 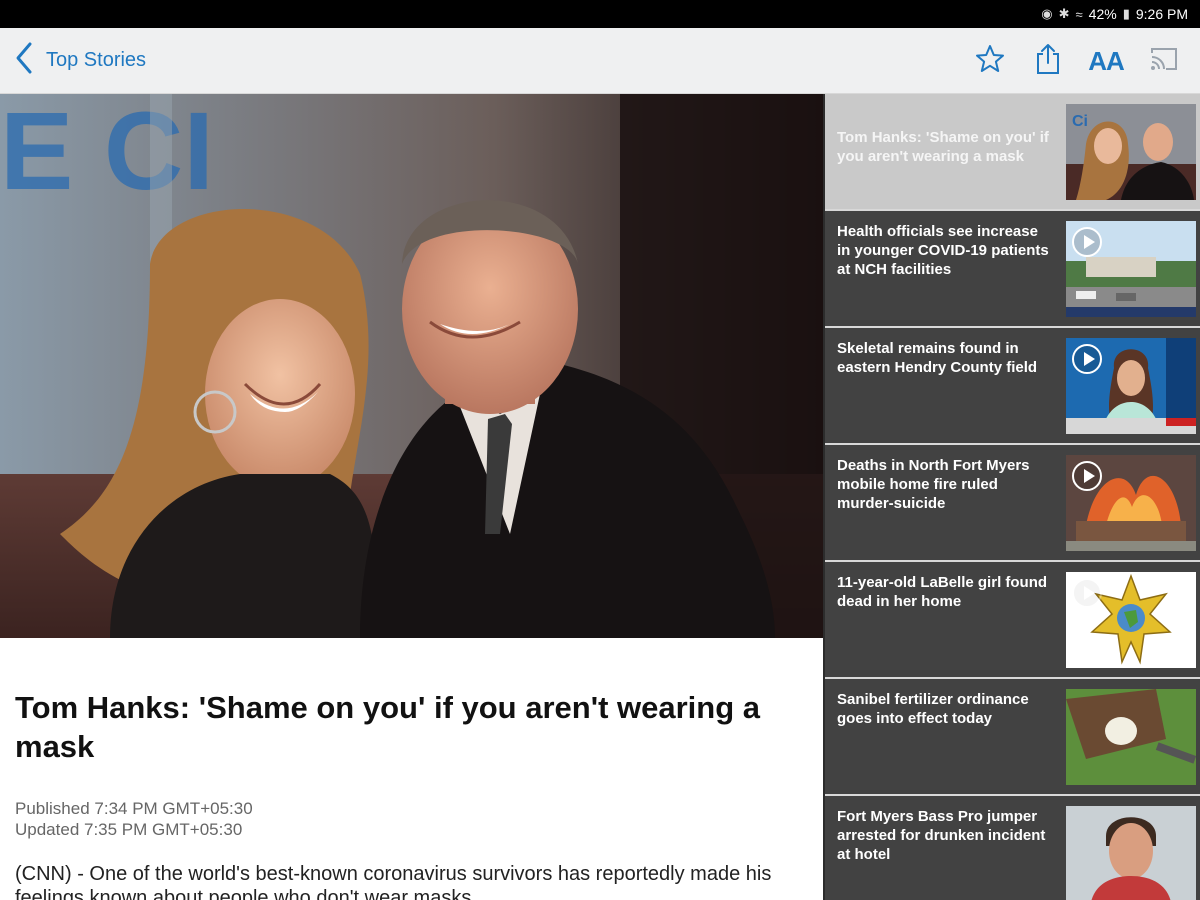 What do you see at coordinates (600, 61) in the screenshot?
I see `app-toolbar: Top Stories AA` at bounding box center [600, 61].